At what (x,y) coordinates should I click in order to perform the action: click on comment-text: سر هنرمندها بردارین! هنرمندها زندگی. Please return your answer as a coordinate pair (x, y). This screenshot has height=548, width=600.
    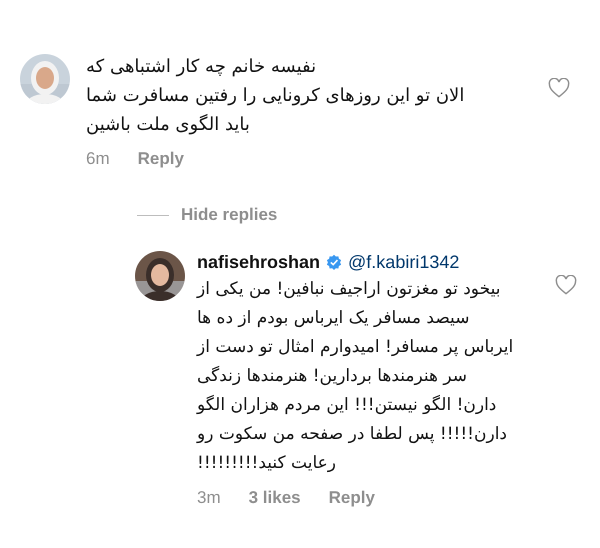
    Looking at the image, I should click on (332, 376).